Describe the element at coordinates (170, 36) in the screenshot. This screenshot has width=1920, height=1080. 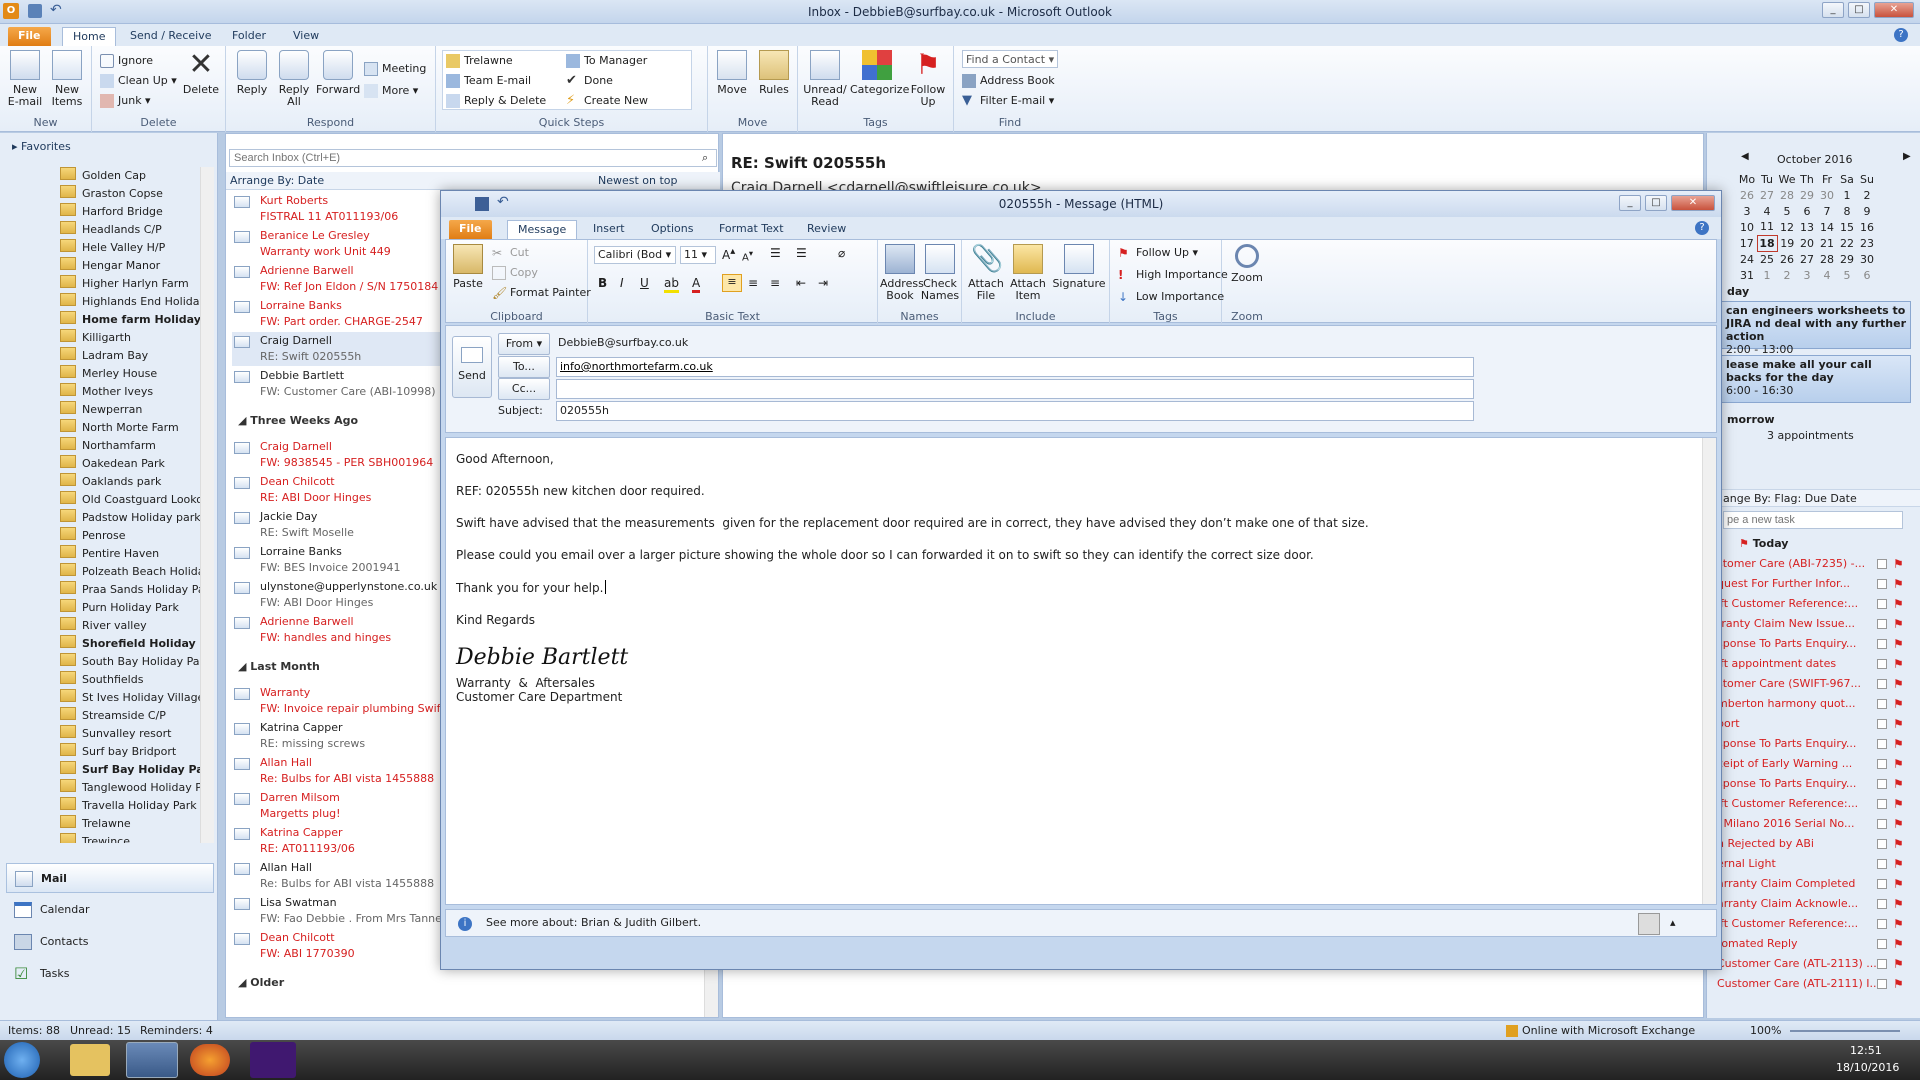
I see `tab-send-receive: Send / Receive` at that location.